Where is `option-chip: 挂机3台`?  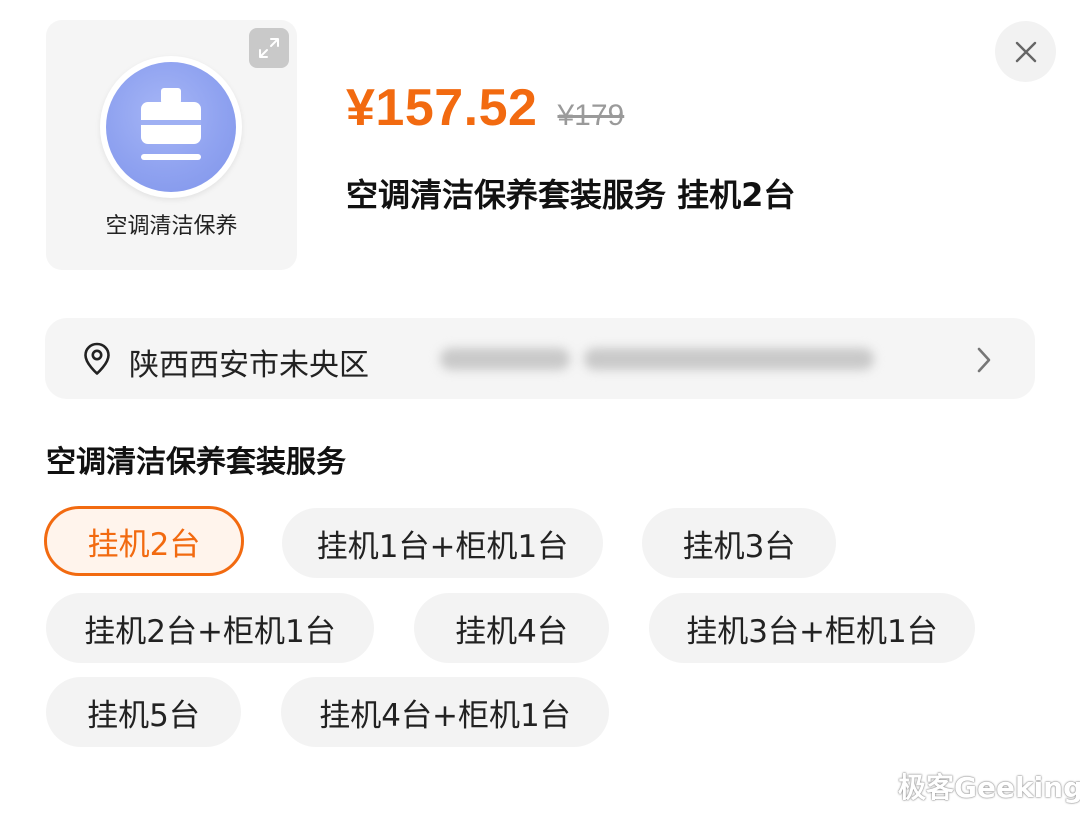 option-chip: 挂机3台 is located at coordinates (739, 543).